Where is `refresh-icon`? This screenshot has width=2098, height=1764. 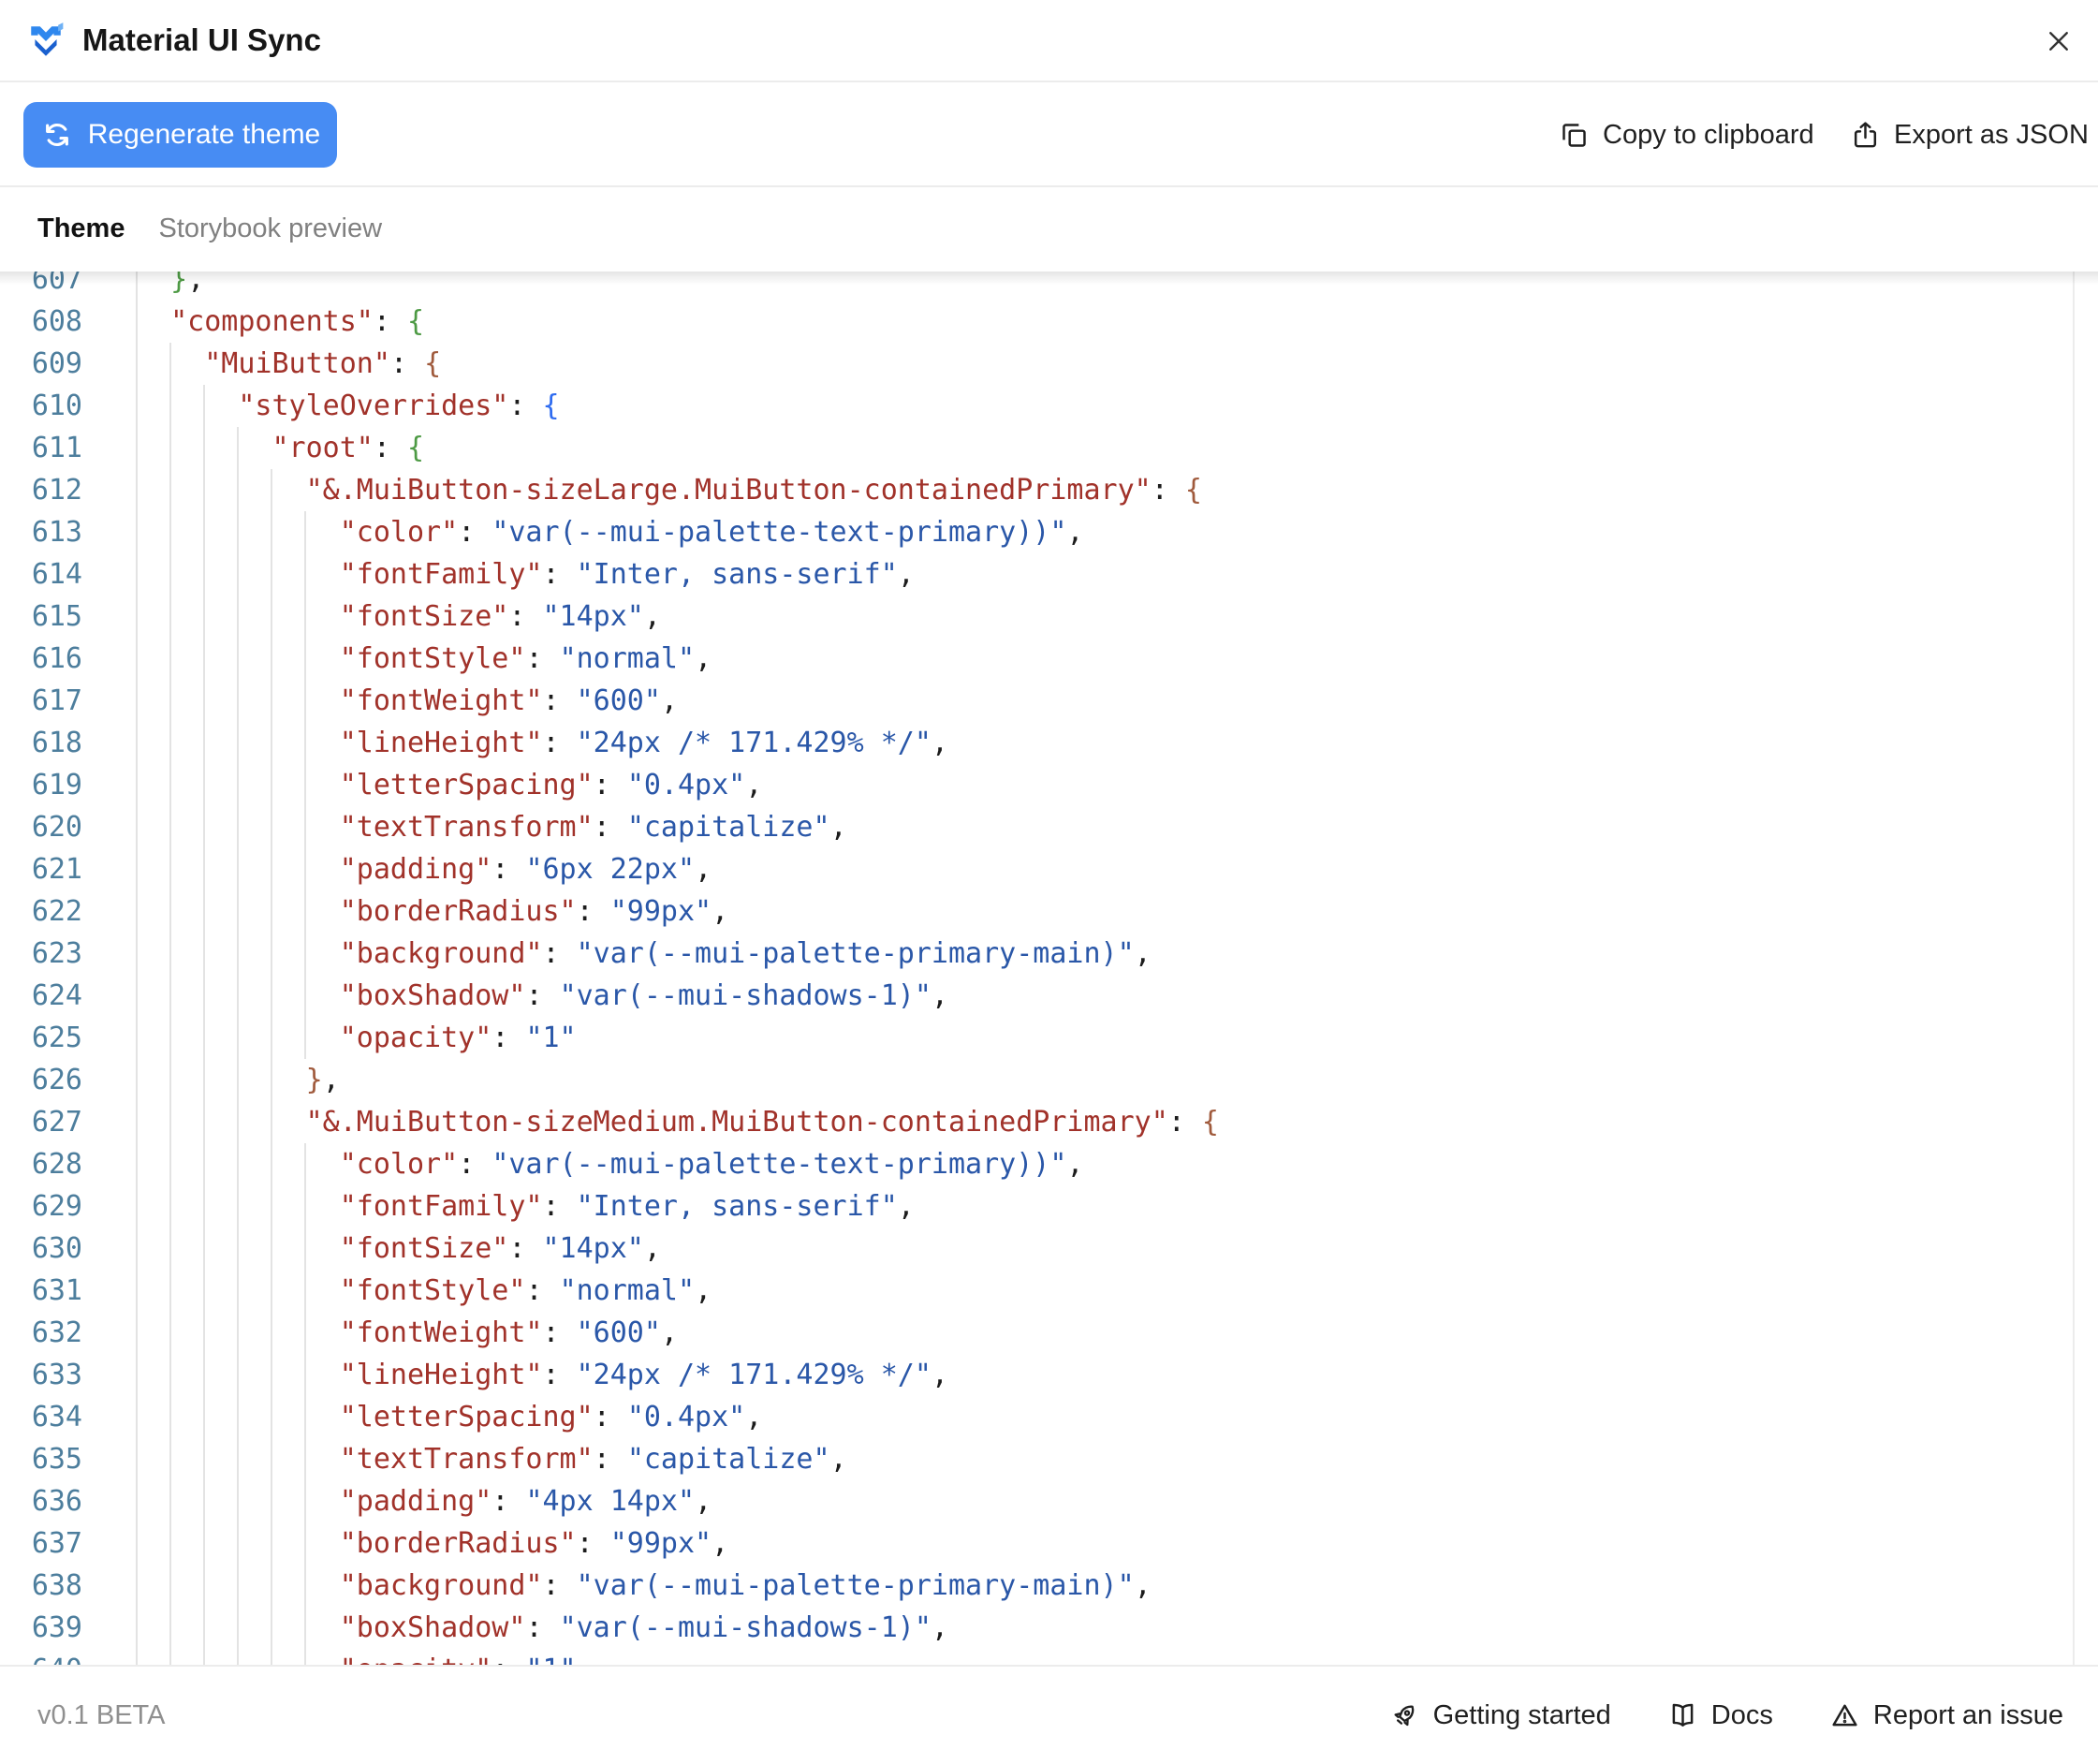 refresh-icon is located at coordinates (57, 135).